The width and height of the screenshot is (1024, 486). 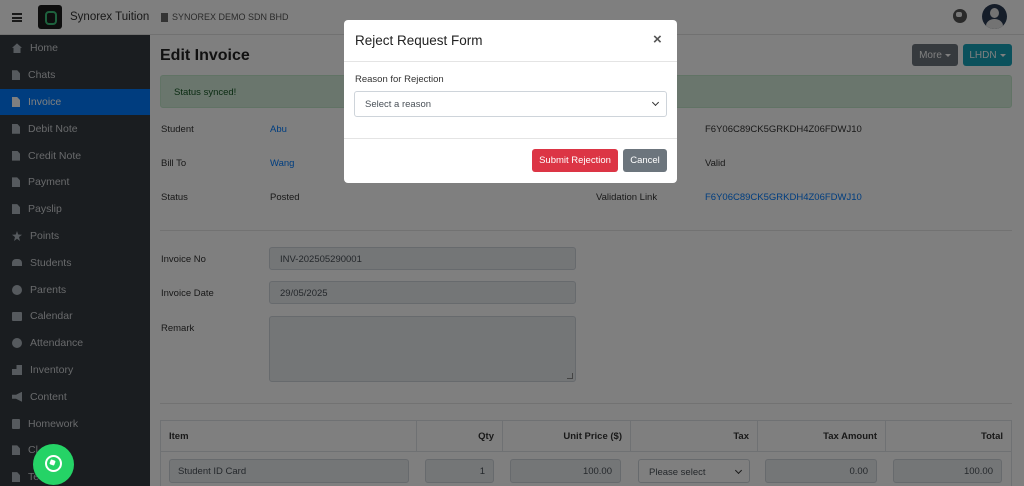 I want to click on modal-header: Reject Request Form ×, so click(x=510, y=41).